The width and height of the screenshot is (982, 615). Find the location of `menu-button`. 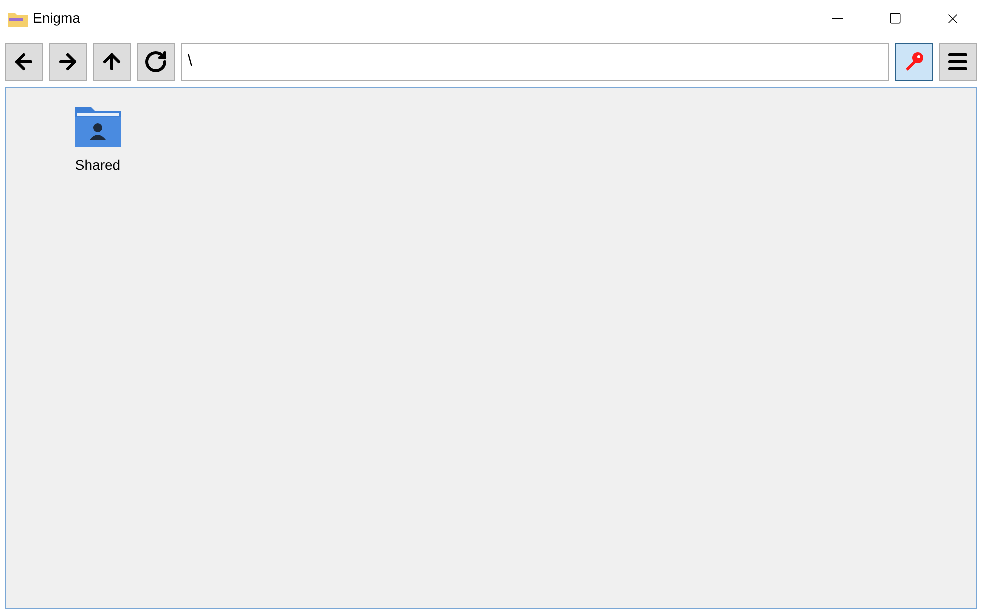

menu-button is located at coordinates (958, 62).